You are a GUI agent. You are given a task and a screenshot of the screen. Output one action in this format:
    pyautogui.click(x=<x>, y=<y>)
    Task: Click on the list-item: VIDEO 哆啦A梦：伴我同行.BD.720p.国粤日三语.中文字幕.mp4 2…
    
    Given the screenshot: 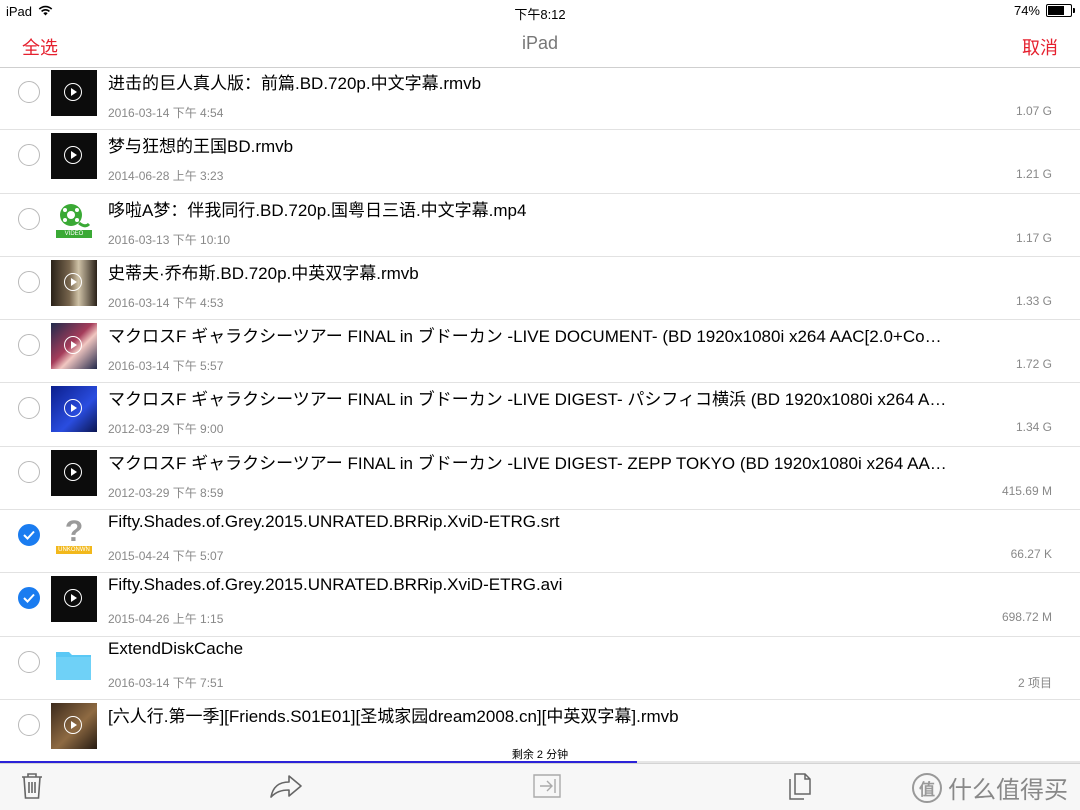 What is the action you would take?
    pyautogui.click(x=540, y=225)
    